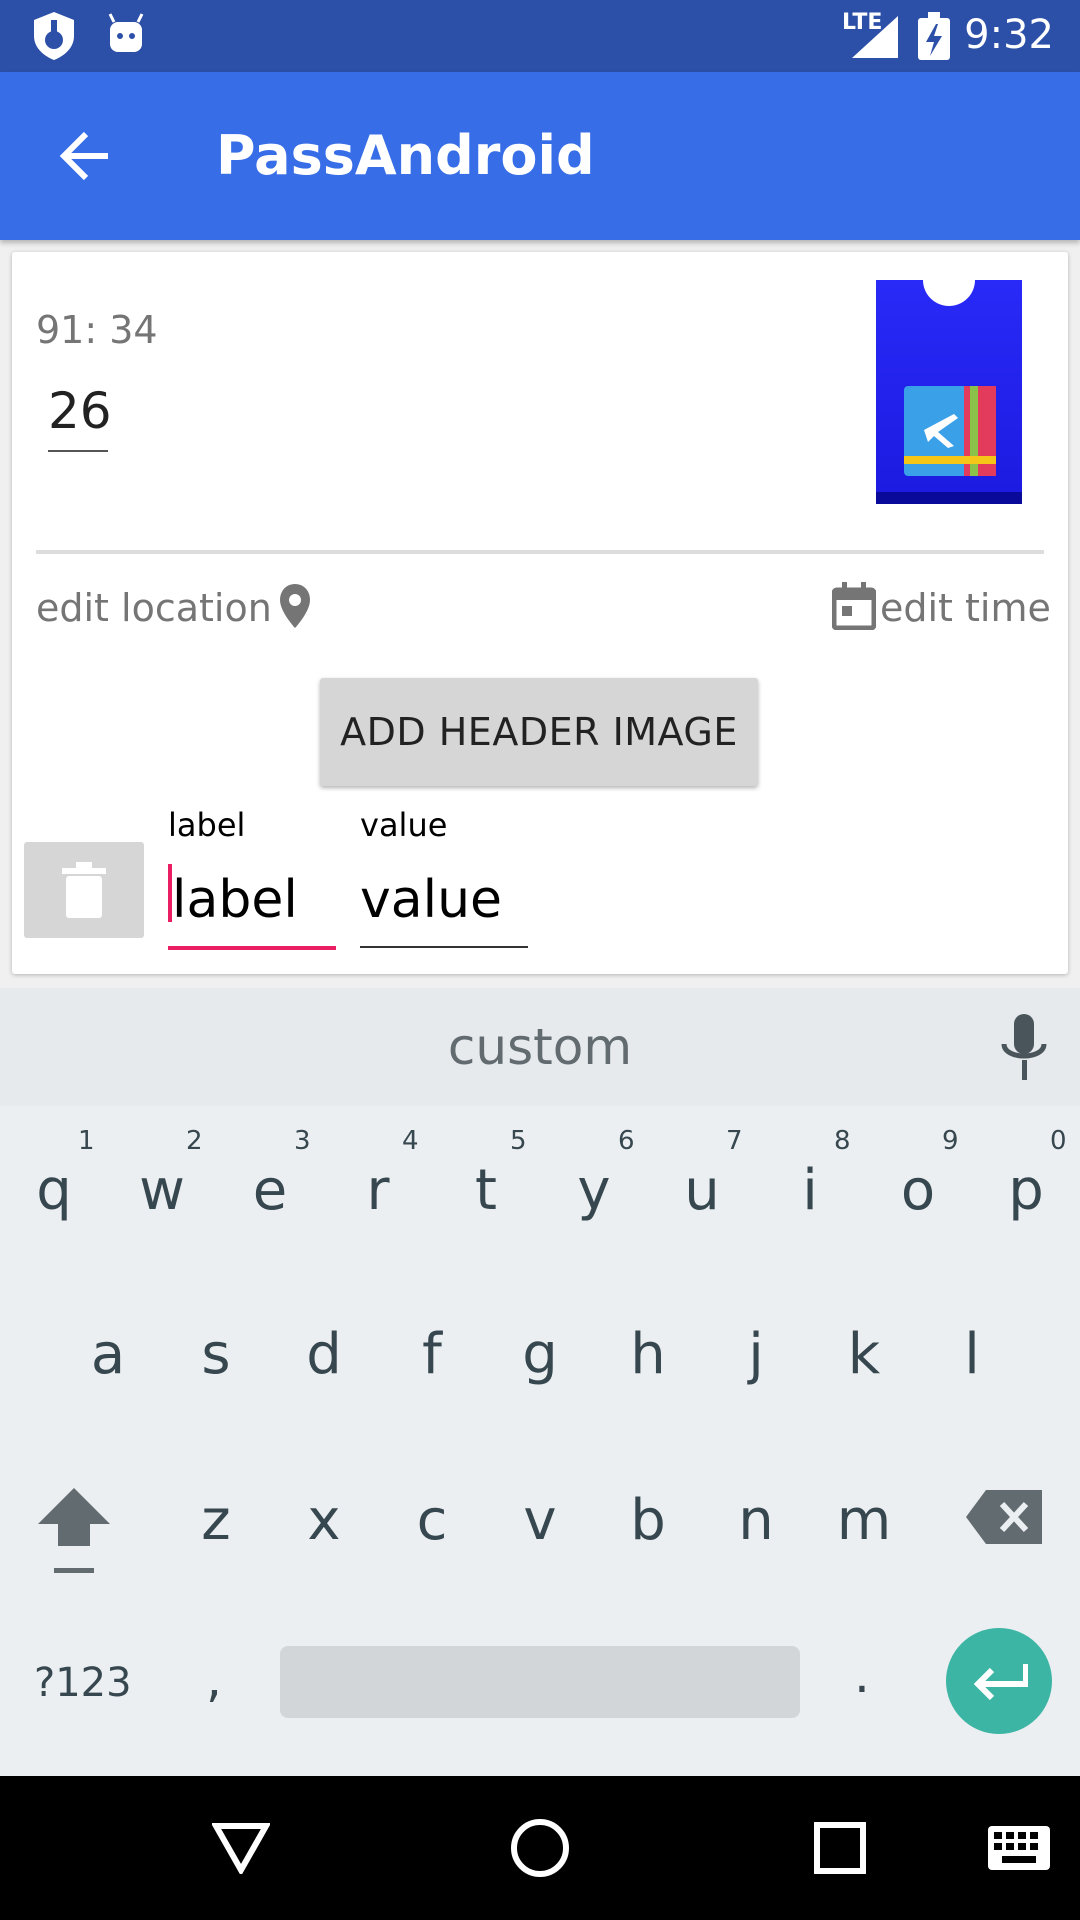 This screenshot has width=1080, height=1920. I want to click on key-m: m, so click(864, 1520).